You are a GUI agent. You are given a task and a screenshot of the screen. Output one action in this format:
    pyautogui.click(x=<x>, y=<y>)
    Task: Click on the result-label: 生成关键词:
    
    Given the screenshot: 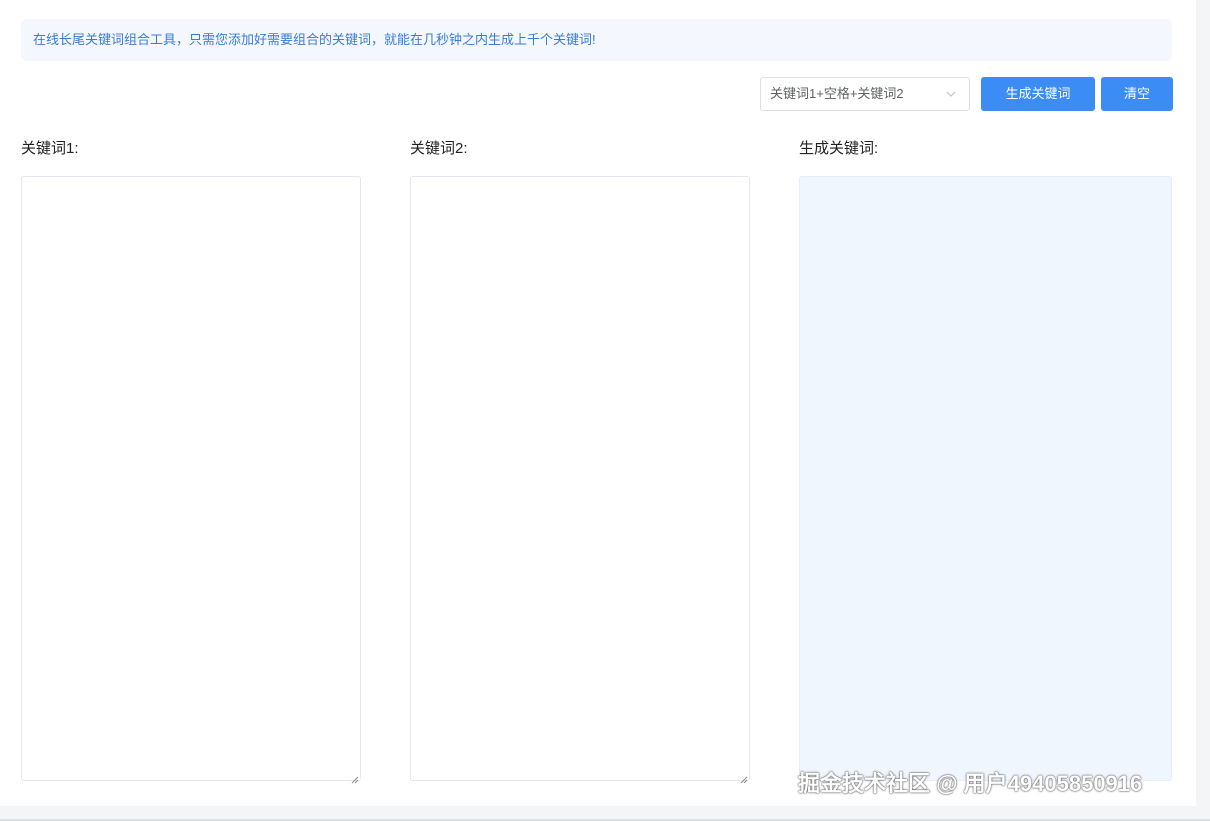 What is the action you would take?
    pyautogui.click(x=839, y=148)
    